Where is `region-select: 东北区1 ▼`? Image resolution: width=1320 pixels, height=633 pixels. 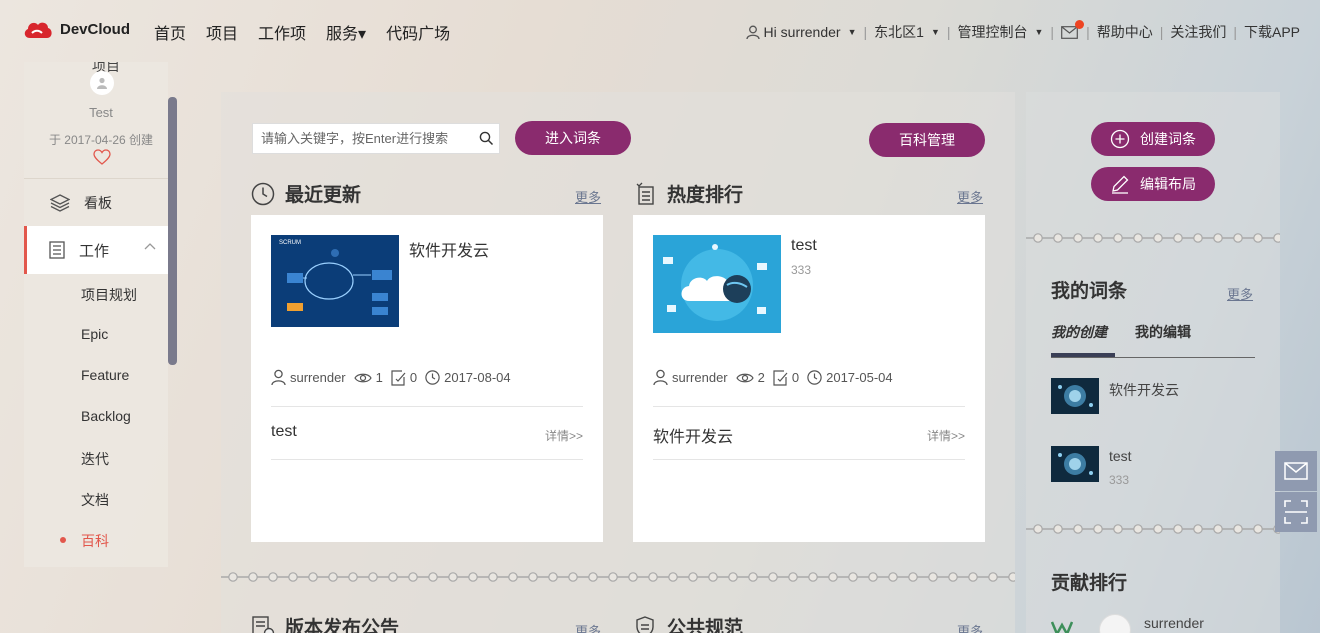 region-select: 东北区1 ▼ is located at coordinates (907, 32).